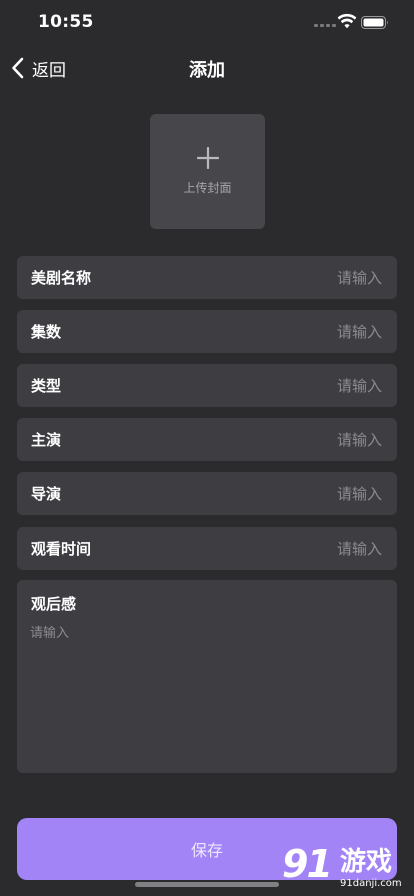 This screenshot has width=414, height=896. I want to click on form-row-show-name: 美剧名称, so click(207, 277).